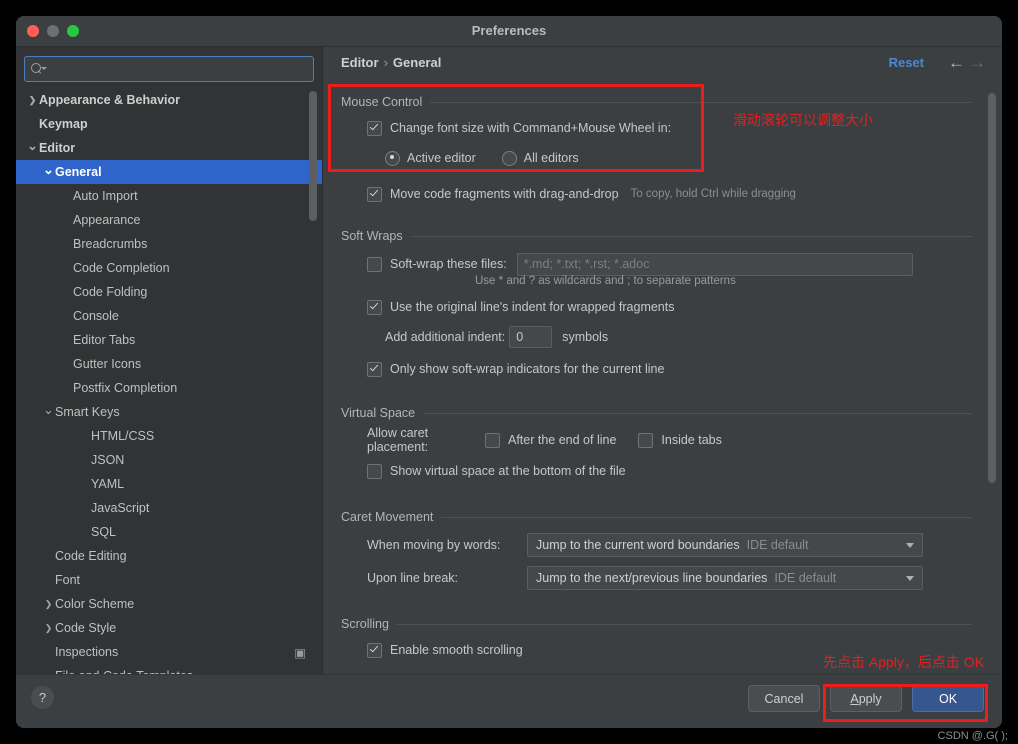  Describe the element at coordinates (441, 158) in the screenshot. I see `label-active-editor: Active editor` at that location.